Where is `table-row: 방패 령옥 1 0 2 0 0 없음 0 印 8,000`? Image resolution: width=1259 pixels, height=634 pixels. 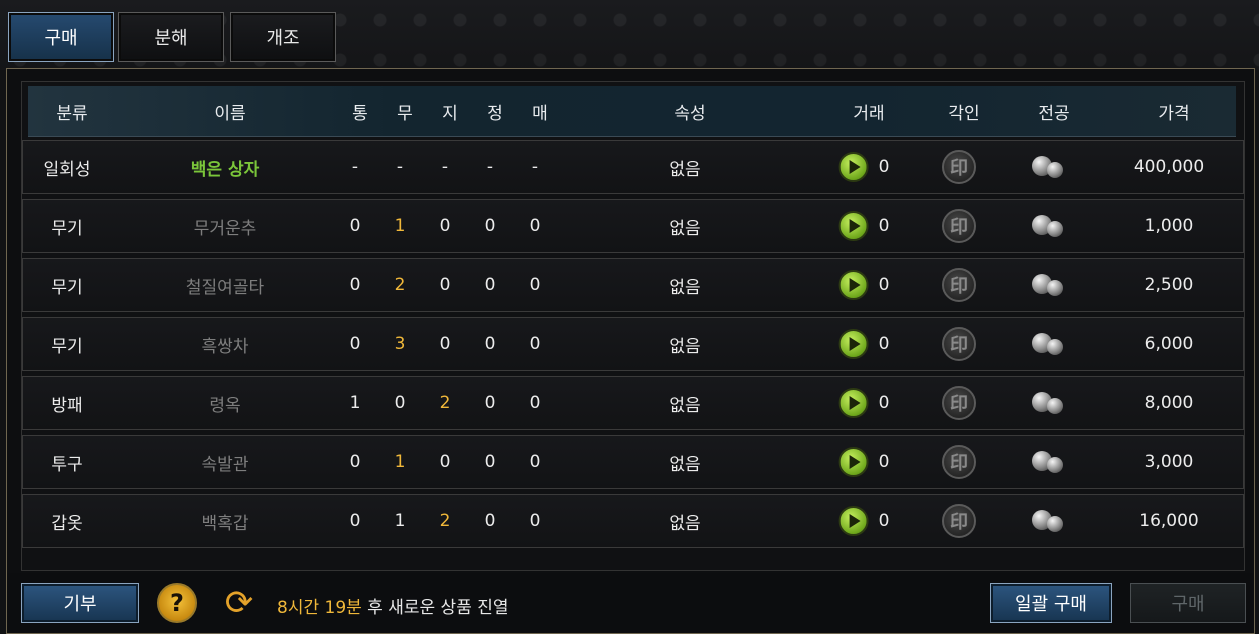 table-row: 방패 령옥 1 0 2 0 0 없음 0 印 8,000 is located at coordinates (633, 403).